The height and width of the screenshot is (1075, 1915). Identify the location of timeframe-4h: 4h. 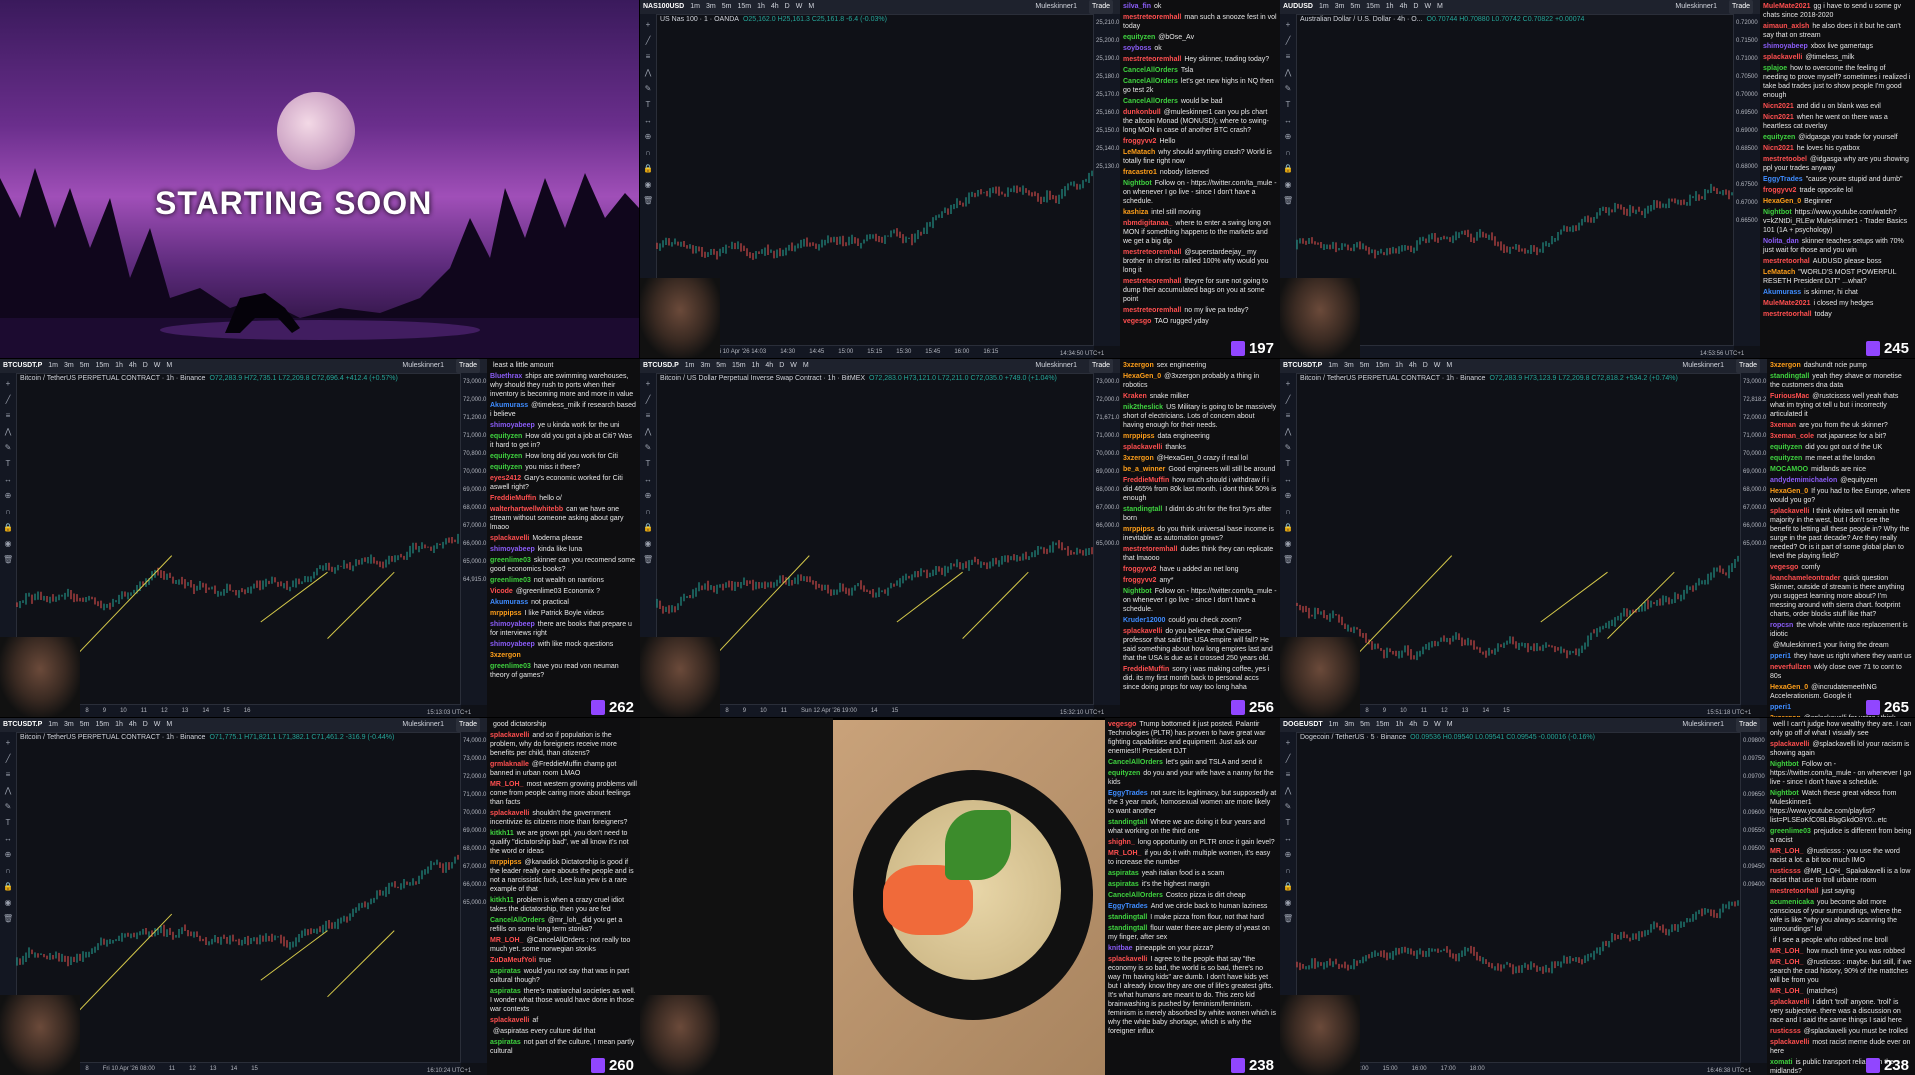
(1413, 724).